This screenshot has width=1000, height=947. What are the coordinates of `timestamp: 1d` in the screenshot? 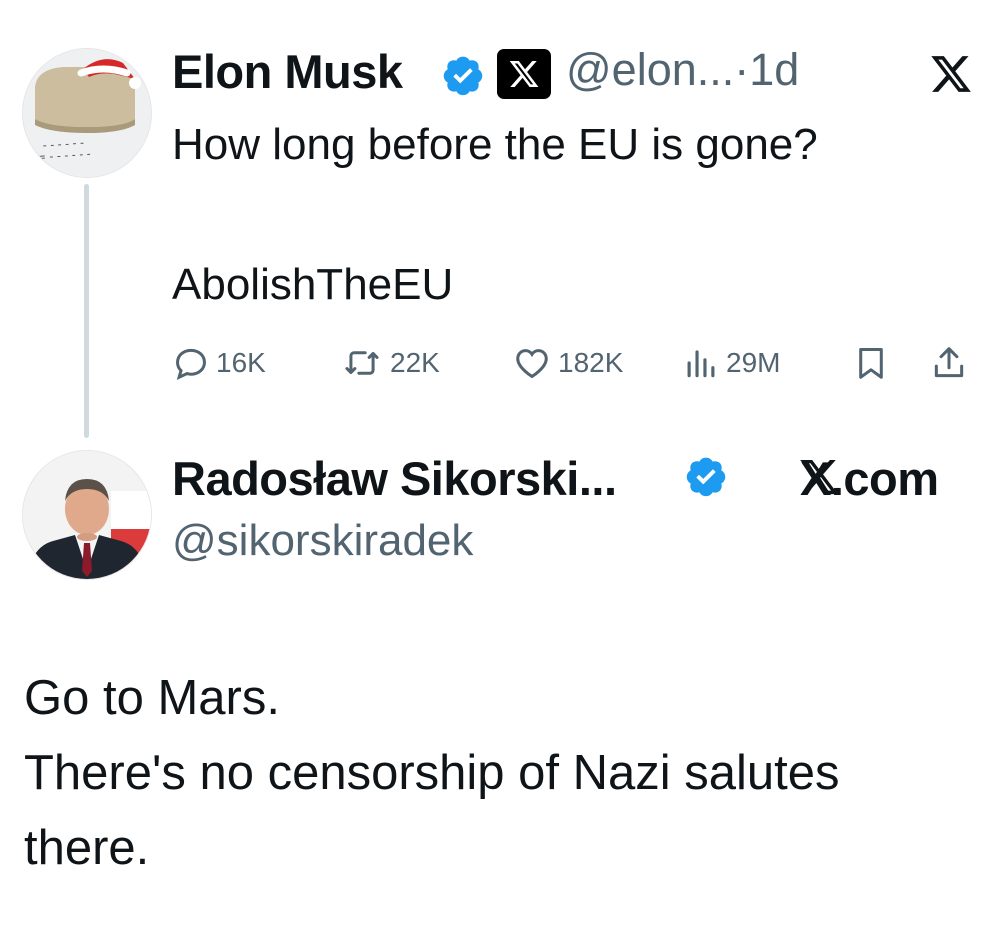 It's located at (774, 69).